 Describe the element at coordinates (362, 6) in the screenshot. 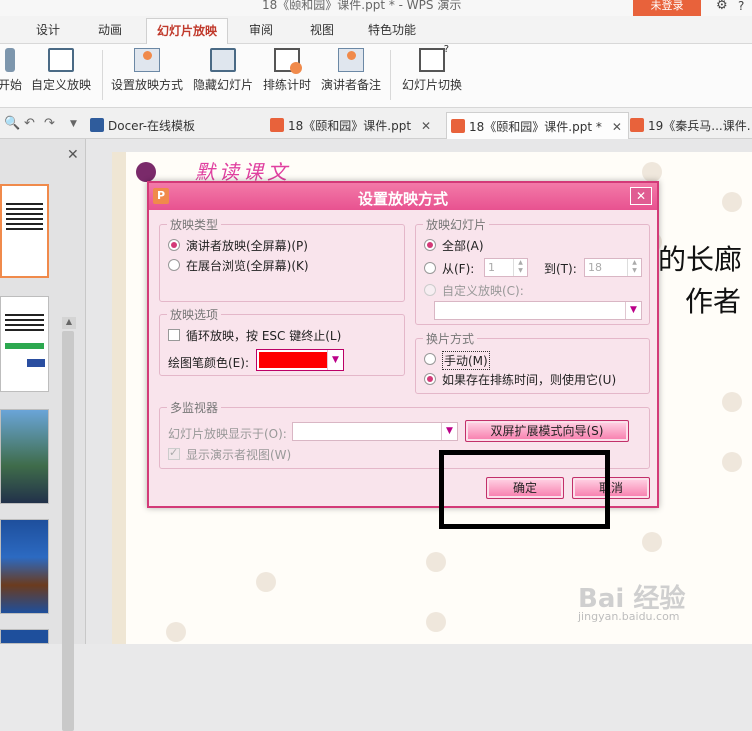

I see `window-title: 18《颐和园》课件.ppt * - WPS 演示` at that location.